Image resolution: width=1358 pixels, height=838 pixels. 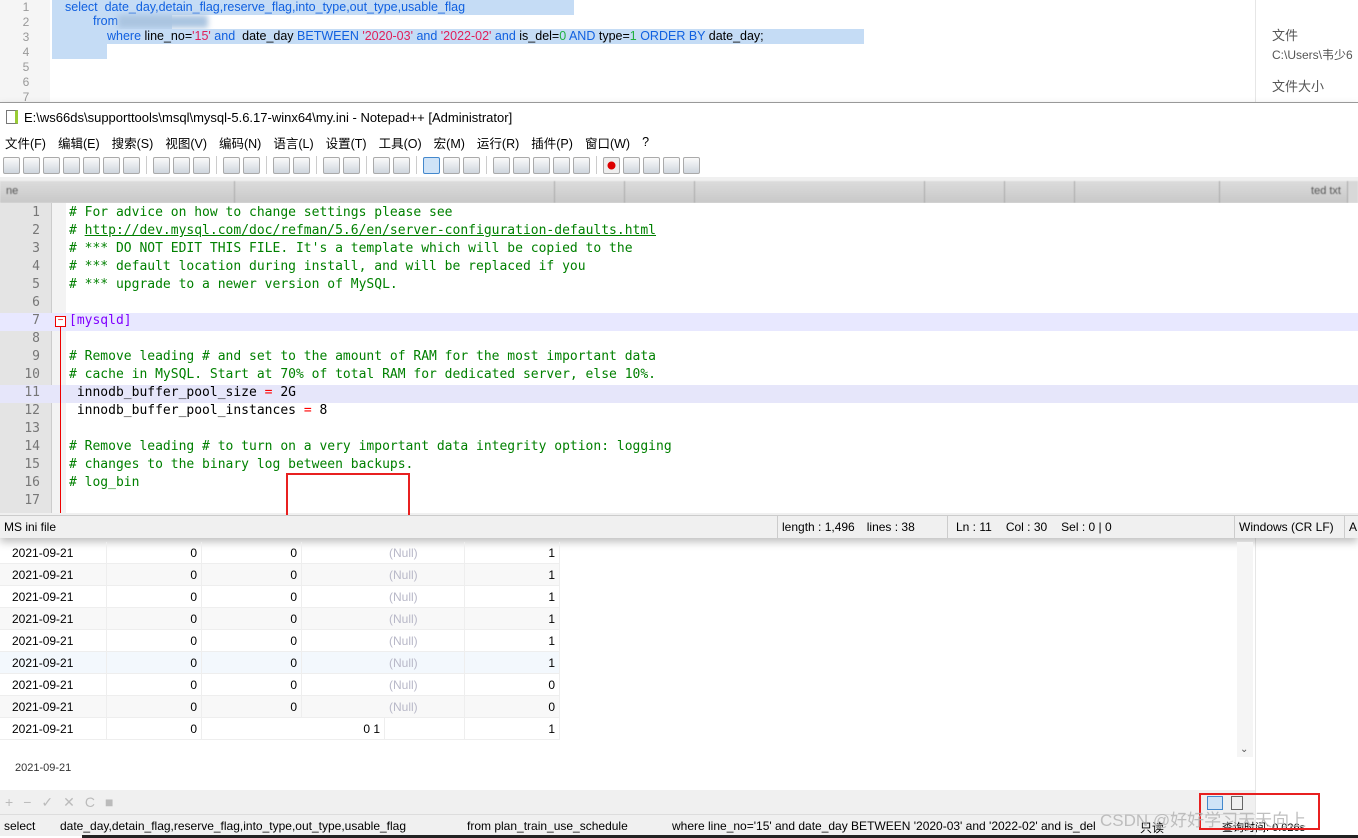 What do you see at coordinates (561, 165) in the screenshot?
I see `folder-workspace-icon` at bounding box center [561, 165].